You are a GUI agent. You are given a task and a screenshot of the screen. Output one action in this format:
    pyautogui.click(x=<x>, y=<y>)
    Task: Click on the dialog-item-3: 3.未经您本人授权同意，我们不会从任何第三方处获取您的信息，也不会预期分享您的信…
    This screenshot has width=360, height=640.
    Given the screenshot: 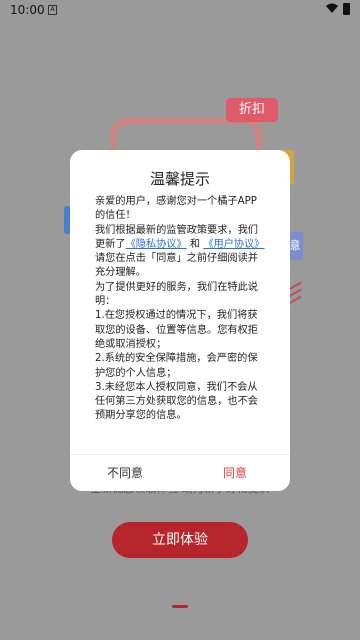 What is the action you would take?
    pyautogui.click(x=176, y=401)
    